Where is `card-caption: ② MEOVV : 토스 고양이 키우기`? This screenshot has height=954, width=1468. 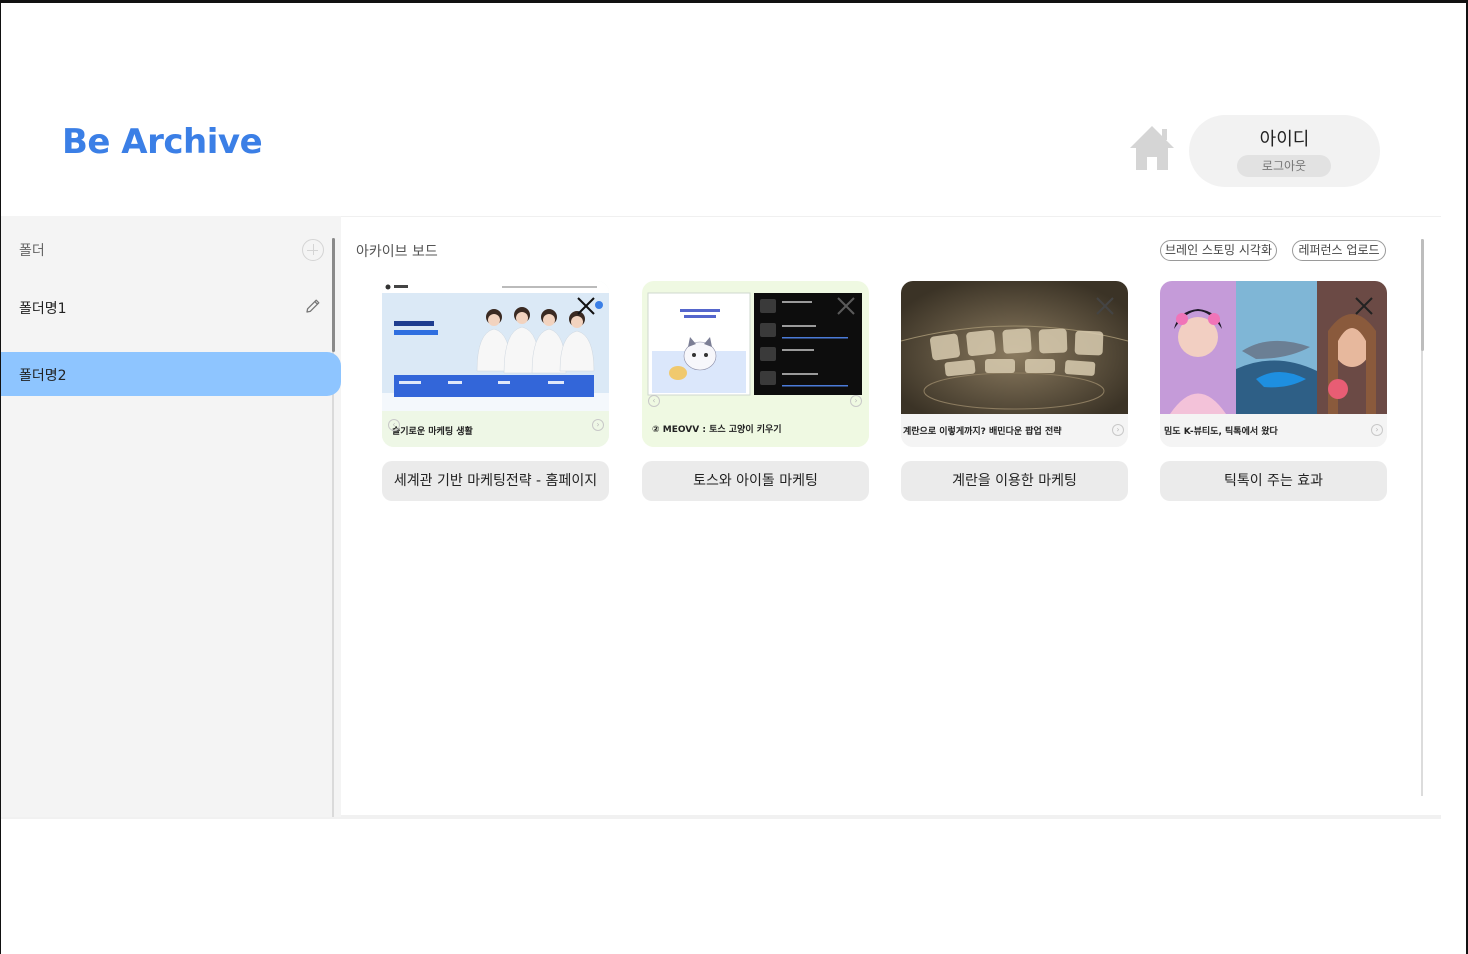 card-caption: ② MEOVV : 토스 고양이 키우기 is located at coordinates (717, 430).